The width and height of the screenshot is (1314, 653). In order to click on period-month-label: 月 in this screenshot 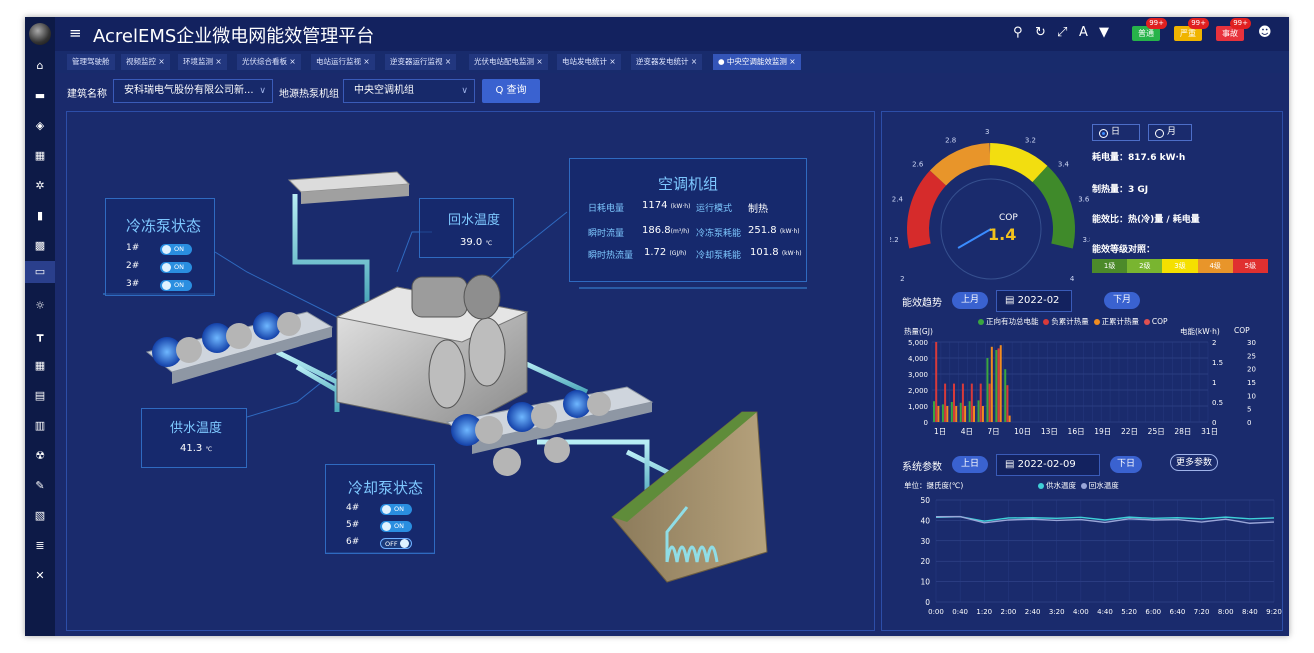, I will do `click(1172, 132)`.